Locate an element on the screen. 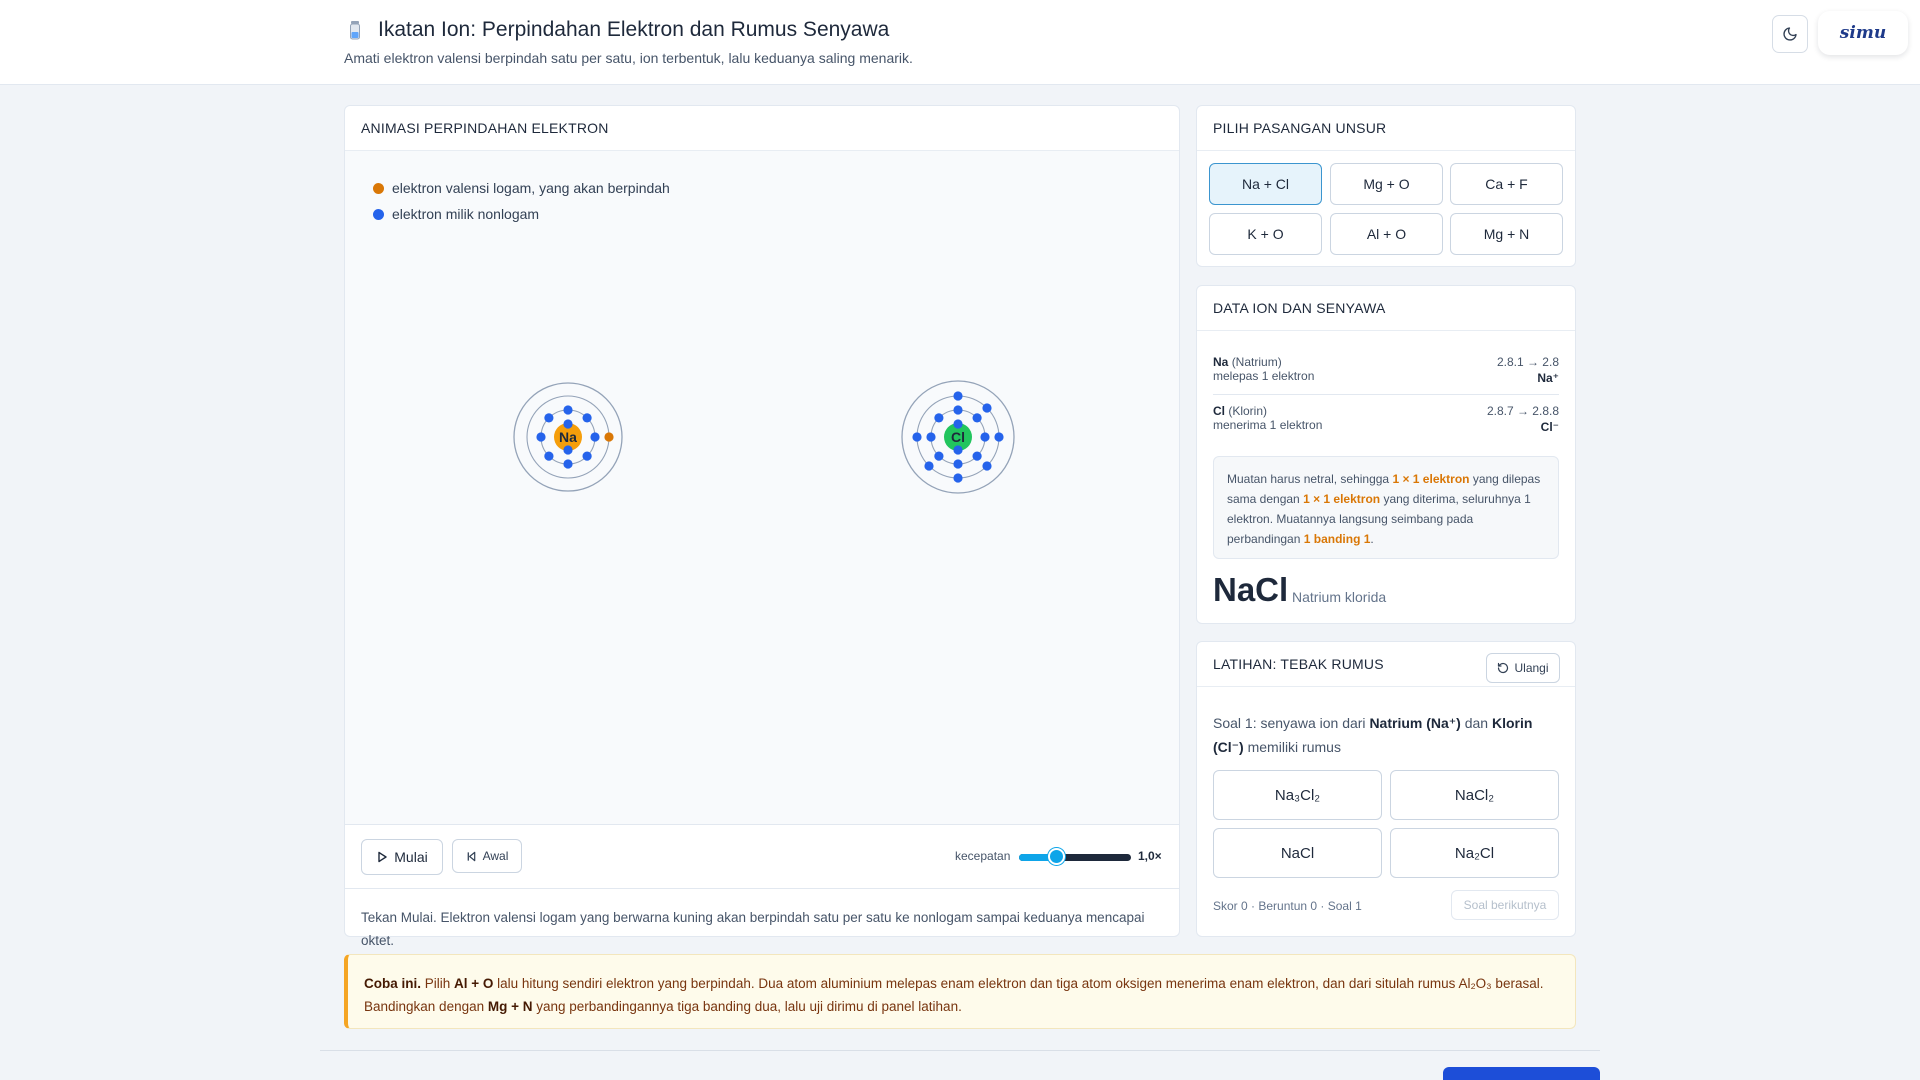 The height and width of the screenshot is (1080, 1920). nonmetal-config: 2.8.7 → 2.8.8 is located at coordinates (1522, 411).